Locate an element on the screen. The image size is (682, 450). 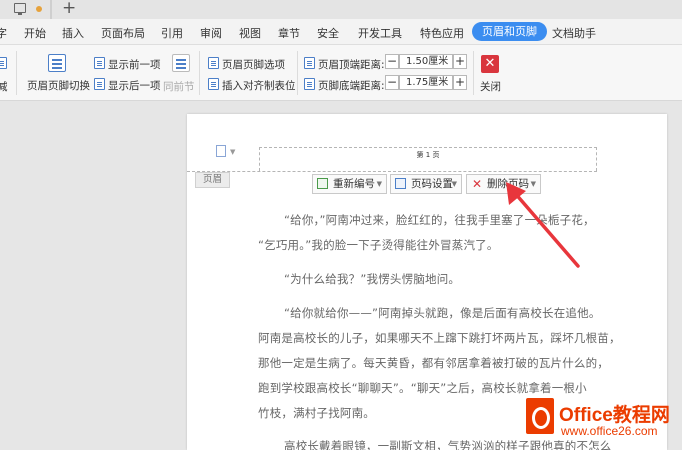
menu-item-references: 引用 is located at coordinates (172, 33).